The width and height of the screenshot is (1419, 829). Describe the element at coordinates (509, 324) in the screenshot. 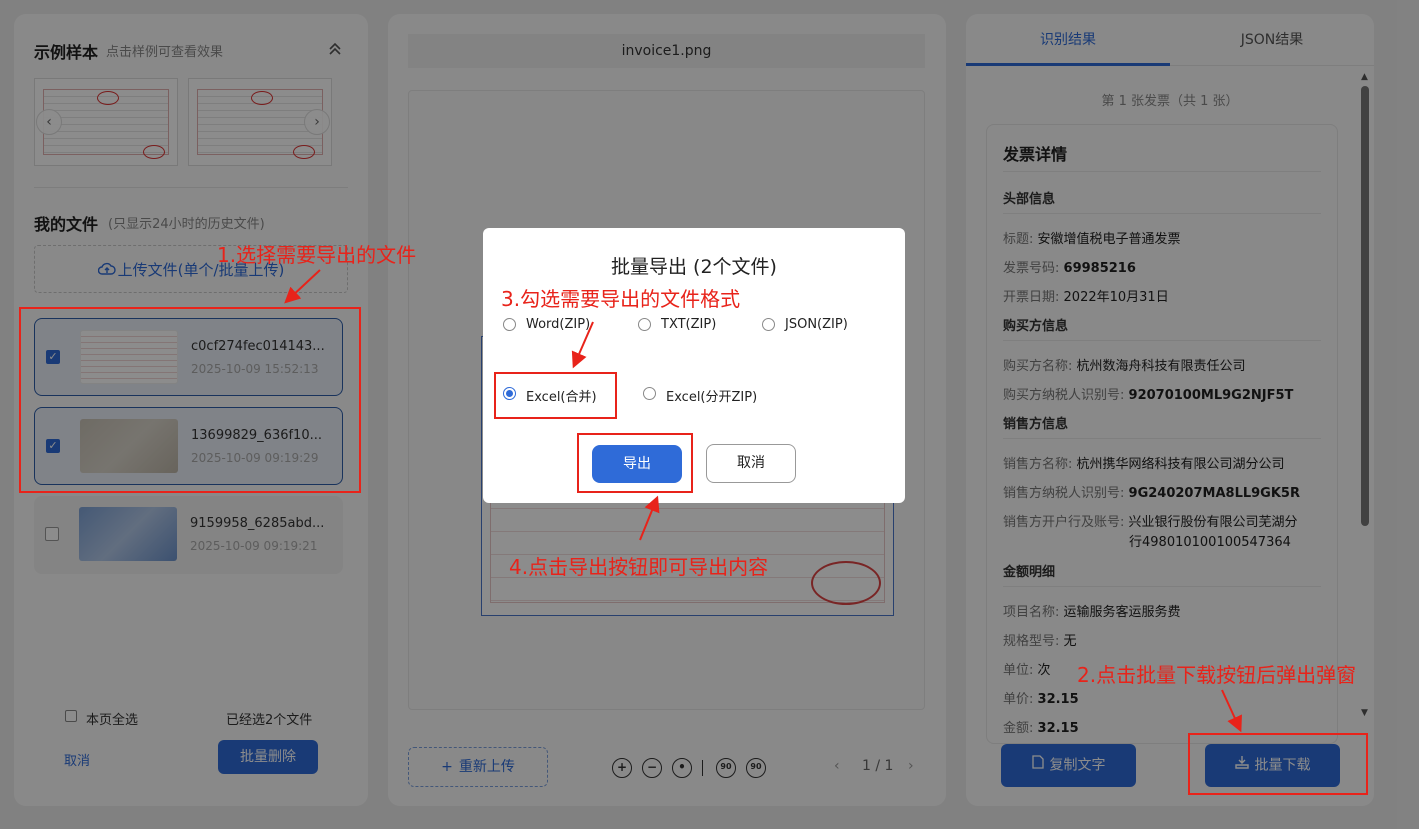

I see `radio-word-zip` at that location.